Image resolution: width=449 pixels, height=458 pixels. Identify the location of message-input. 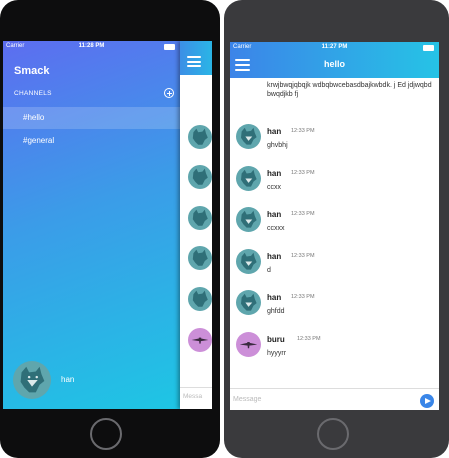
(323, 399).